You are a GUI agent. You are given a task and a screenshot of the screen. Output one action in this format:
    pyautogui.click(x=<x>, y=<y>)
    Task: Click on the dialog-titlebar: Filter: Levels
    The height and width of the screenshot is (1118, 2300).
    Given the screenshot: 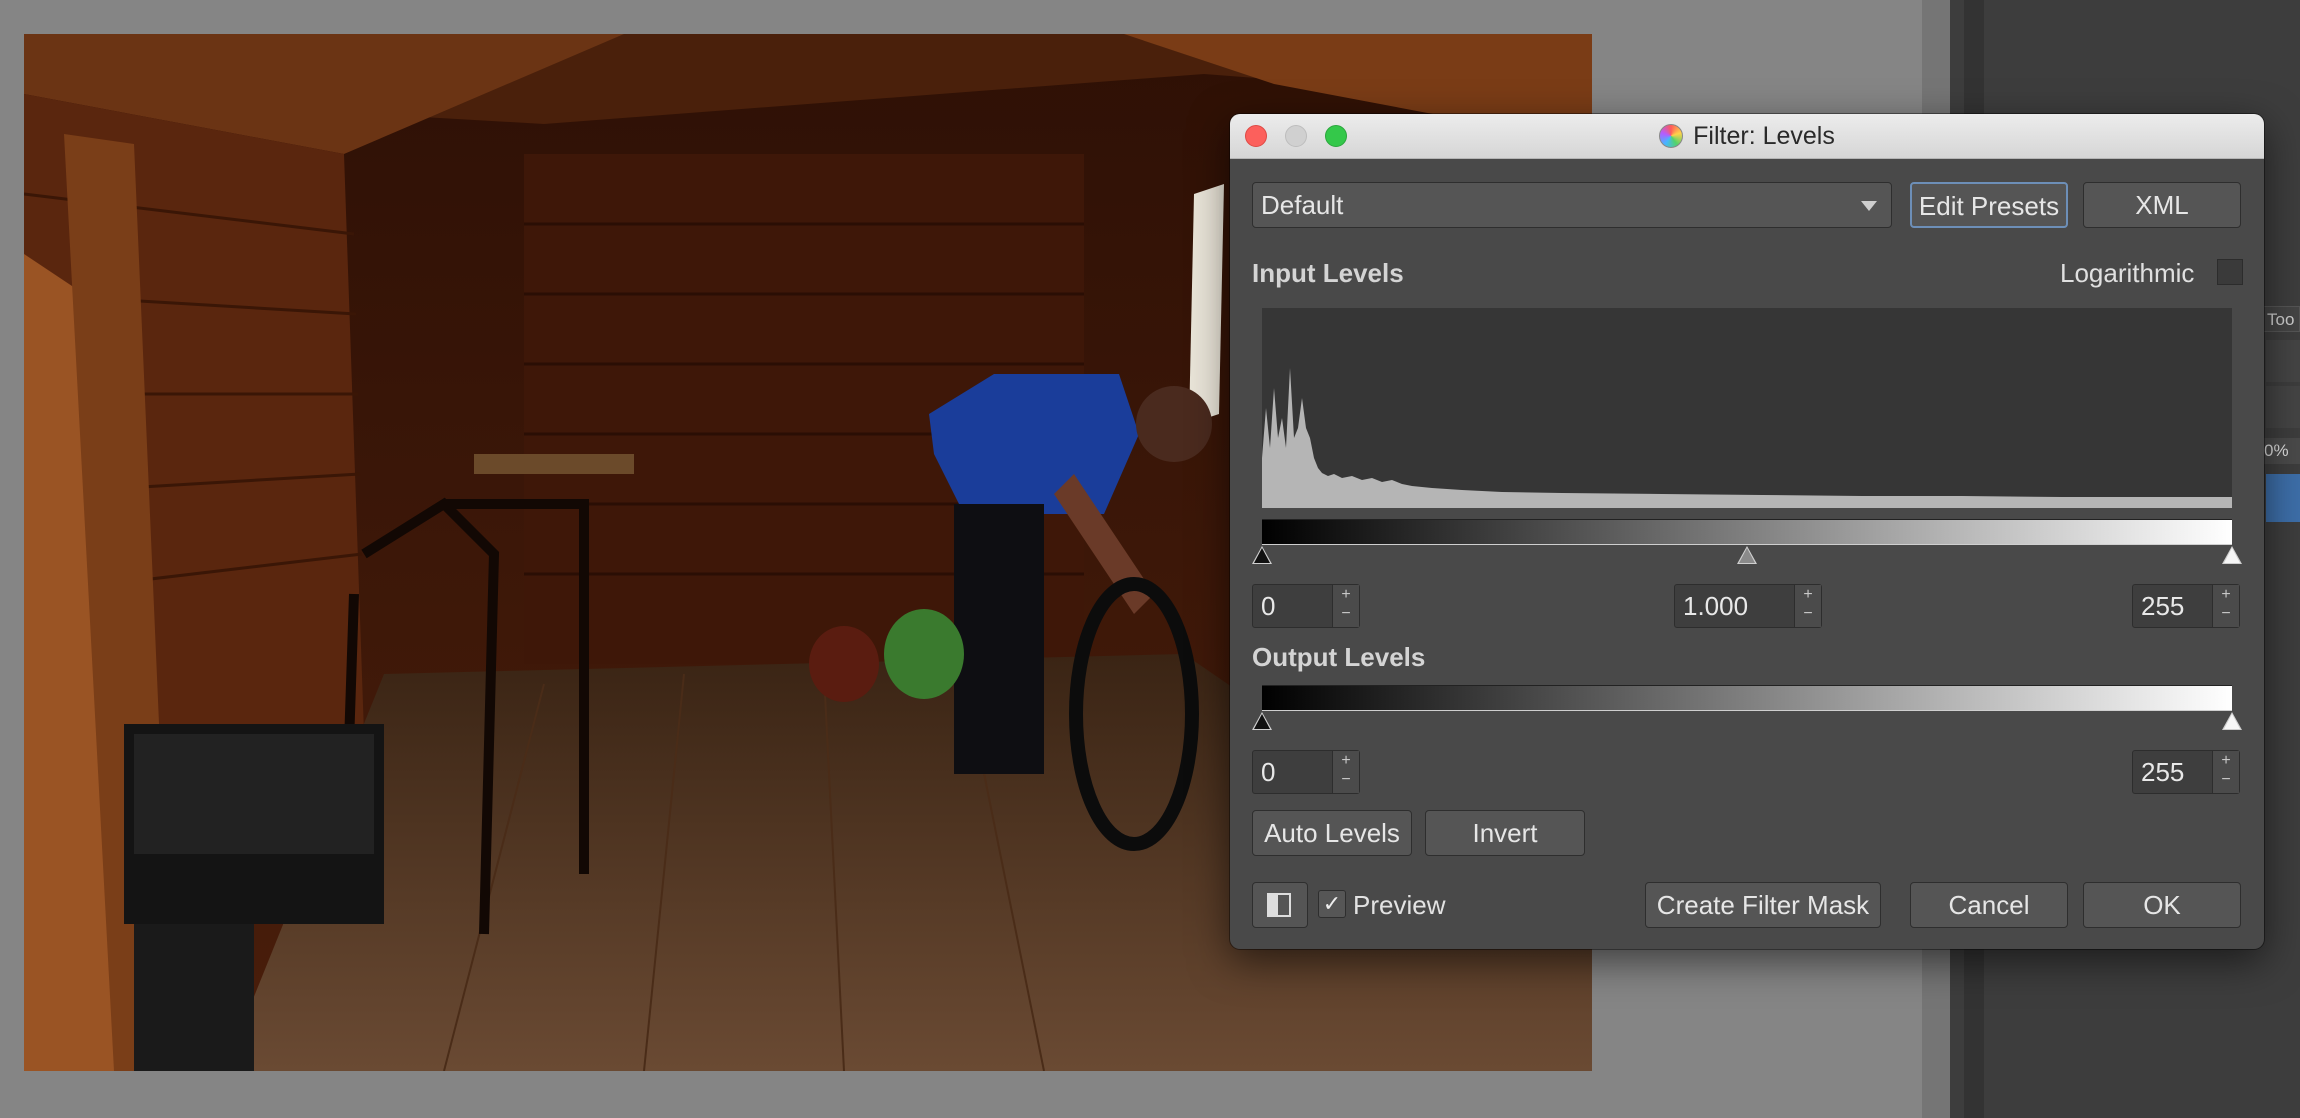 What is the action you would take?
    pyautogui.click(x=1747, y=136)
    